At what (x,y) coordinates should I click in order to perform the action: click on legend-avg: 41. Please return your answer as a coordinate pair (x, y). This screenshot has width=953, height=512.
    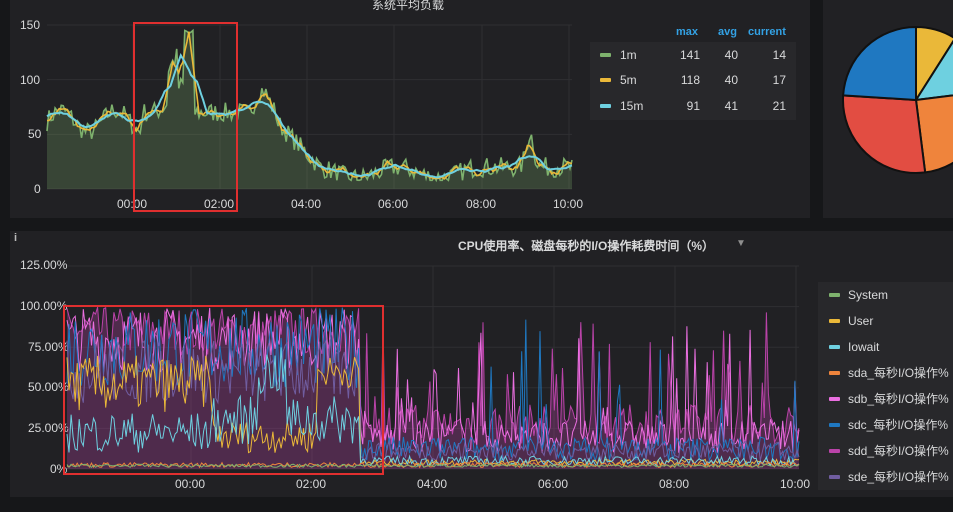
    Looking at the image, I should click on (731, 106).